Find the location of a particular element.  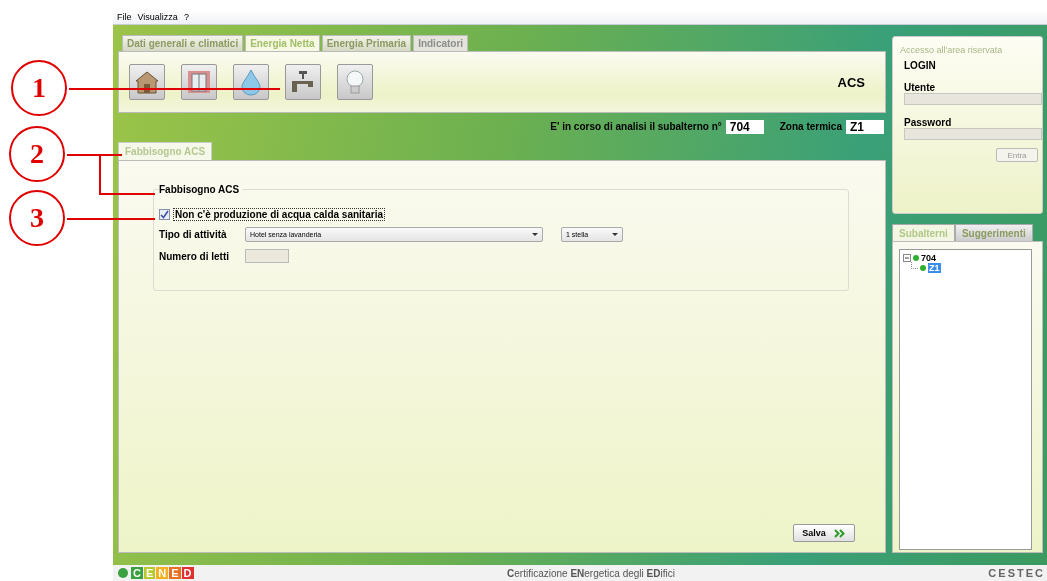

drop-icon is located at coordinates (251, 82).